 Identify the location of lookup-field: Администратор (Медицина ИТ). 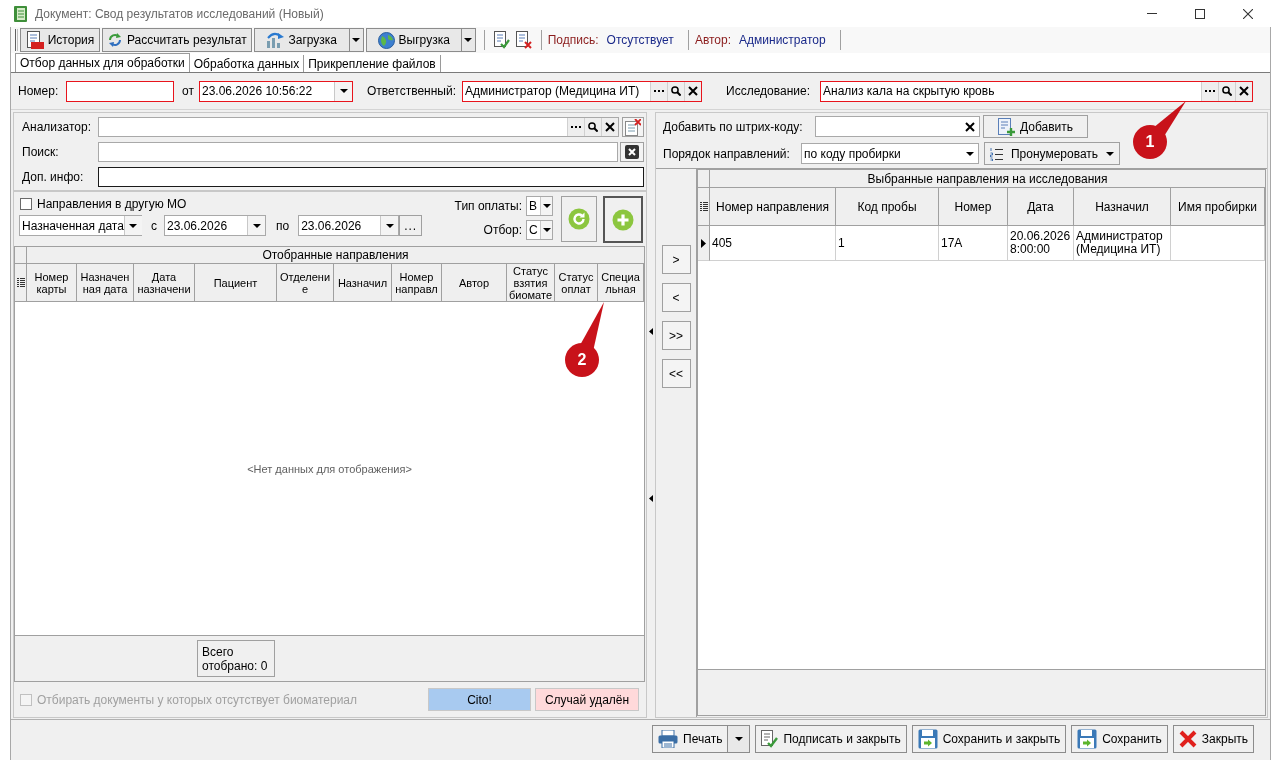
(582, 91).